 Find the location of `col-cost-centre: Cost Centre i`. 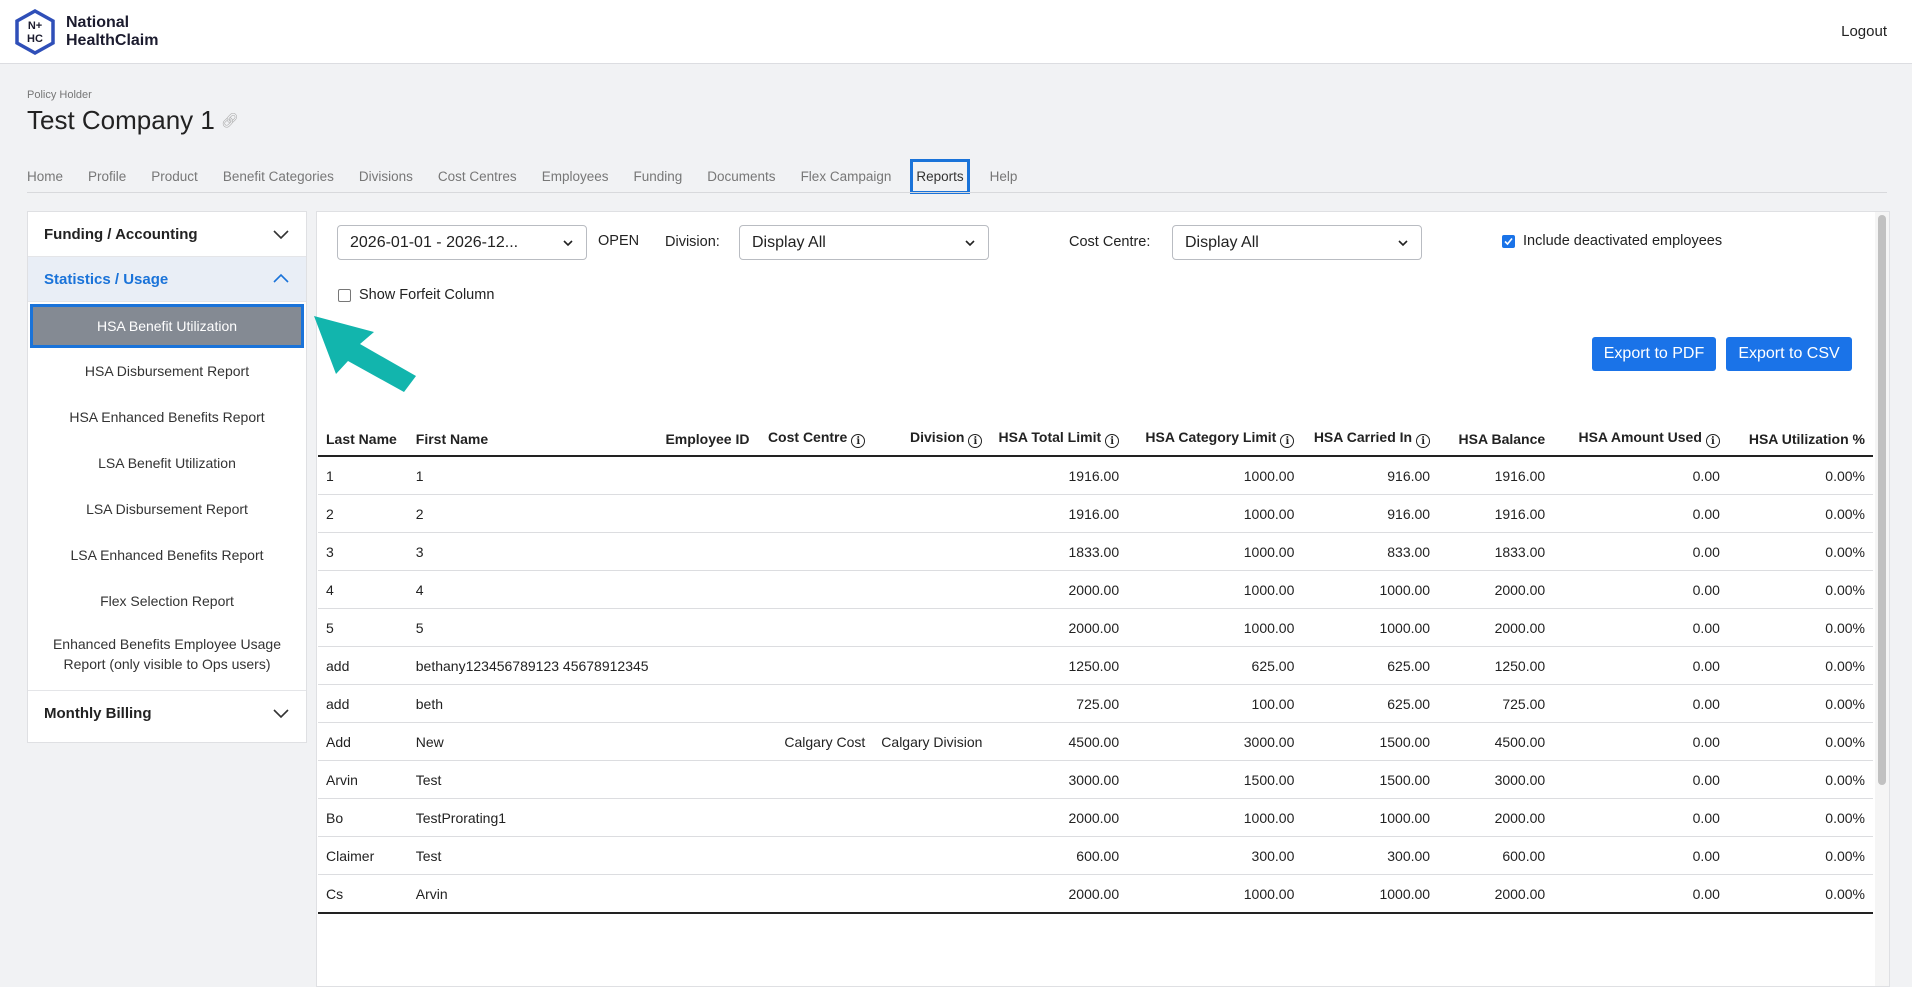

col-cost-centre: Cost Centre i is located at coordinates (815, 439).